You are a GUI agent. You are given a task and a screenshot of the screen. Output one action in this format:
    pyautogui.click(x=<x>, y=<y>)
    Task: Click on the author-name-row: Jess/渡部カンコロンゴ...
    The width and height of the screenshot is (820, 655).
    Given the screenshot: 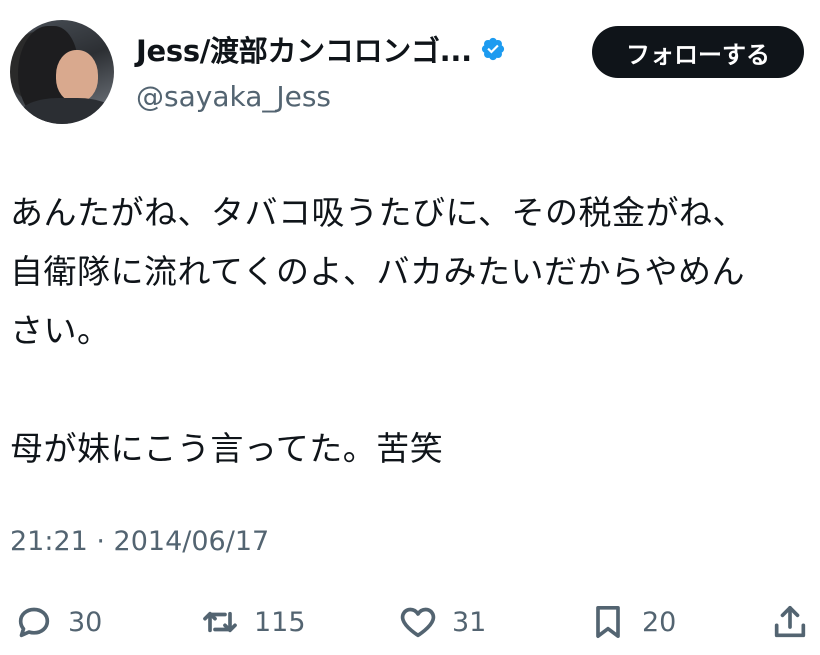 What is the action you would take?
    pyautogui.click(x=321, y=49)
    